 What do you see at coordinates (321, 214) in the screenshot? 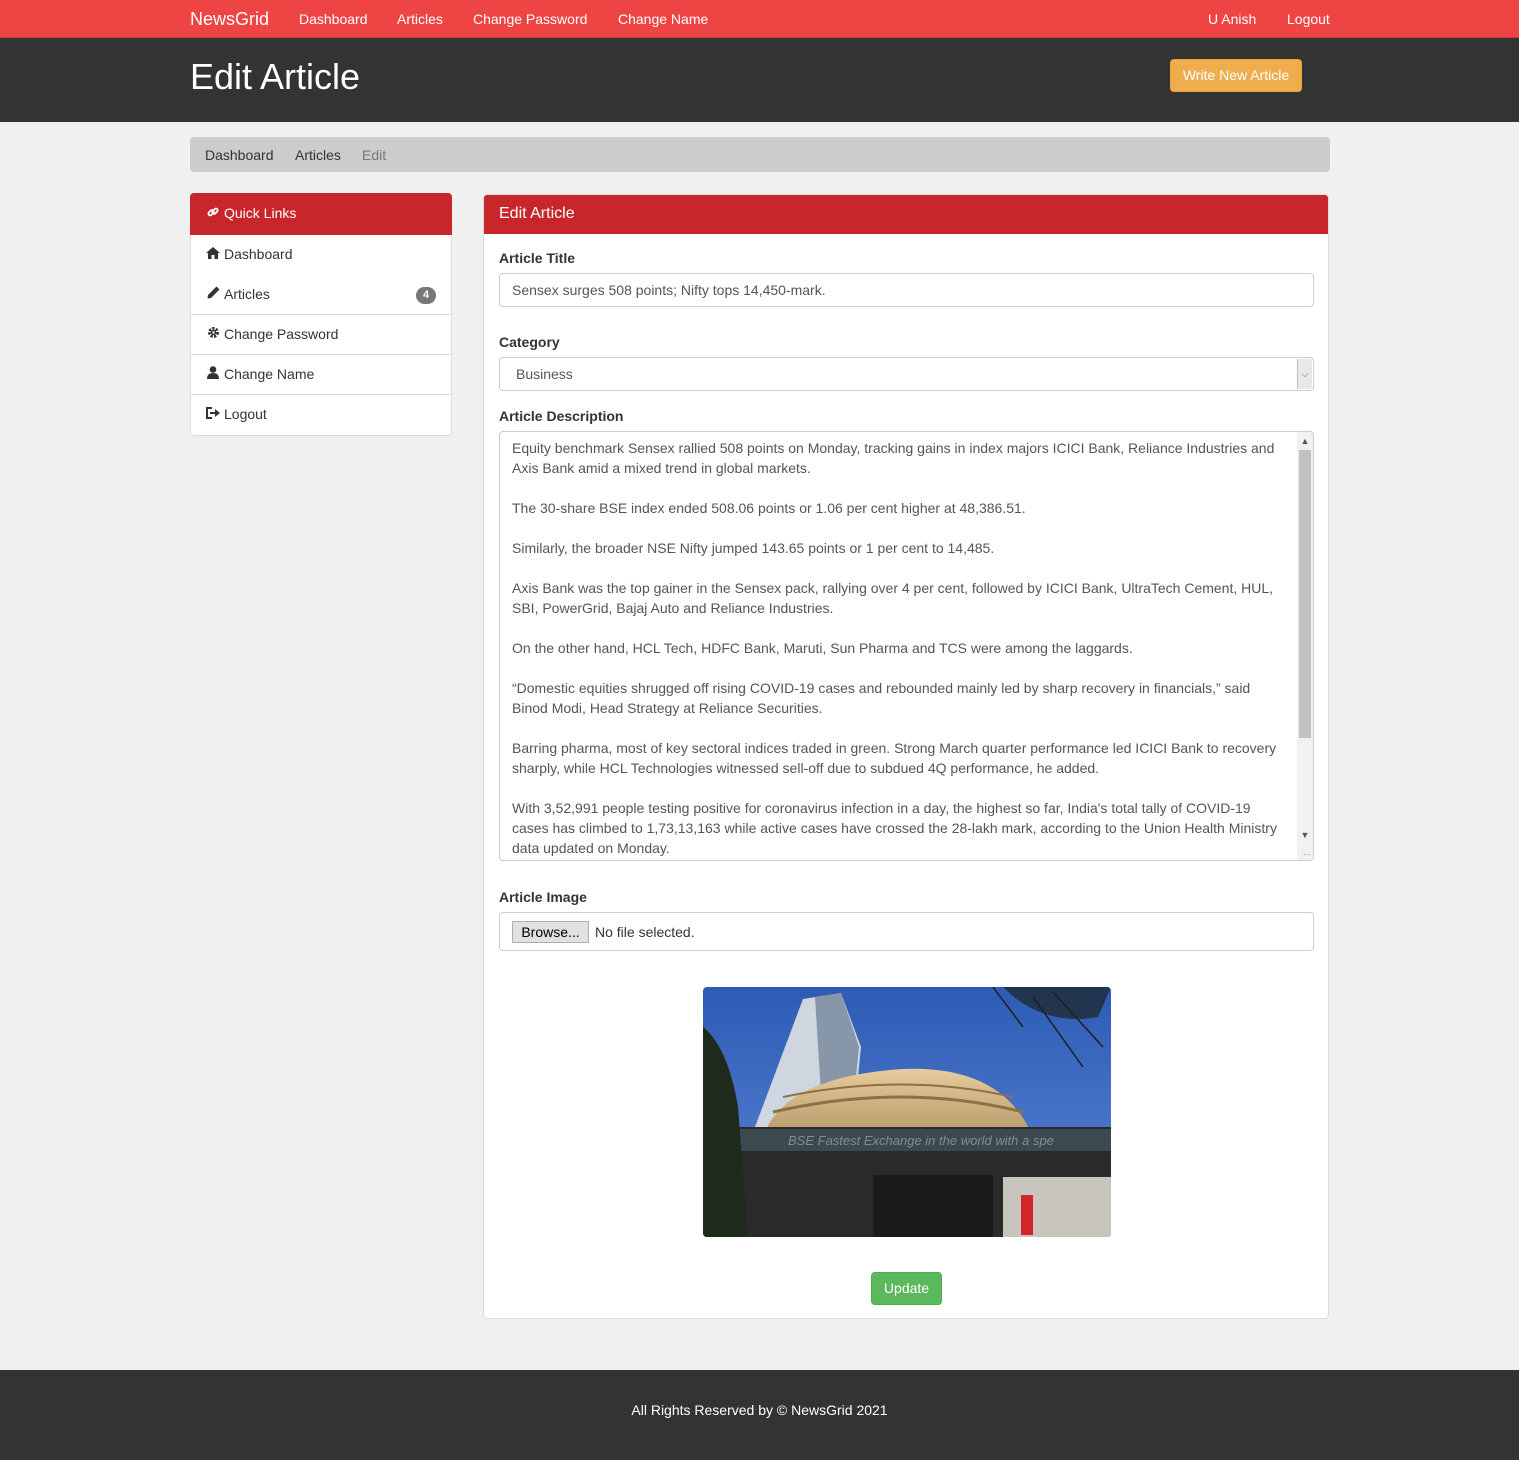
I see `quick-links-header: Quick Links` at bounding box center [321, 214].